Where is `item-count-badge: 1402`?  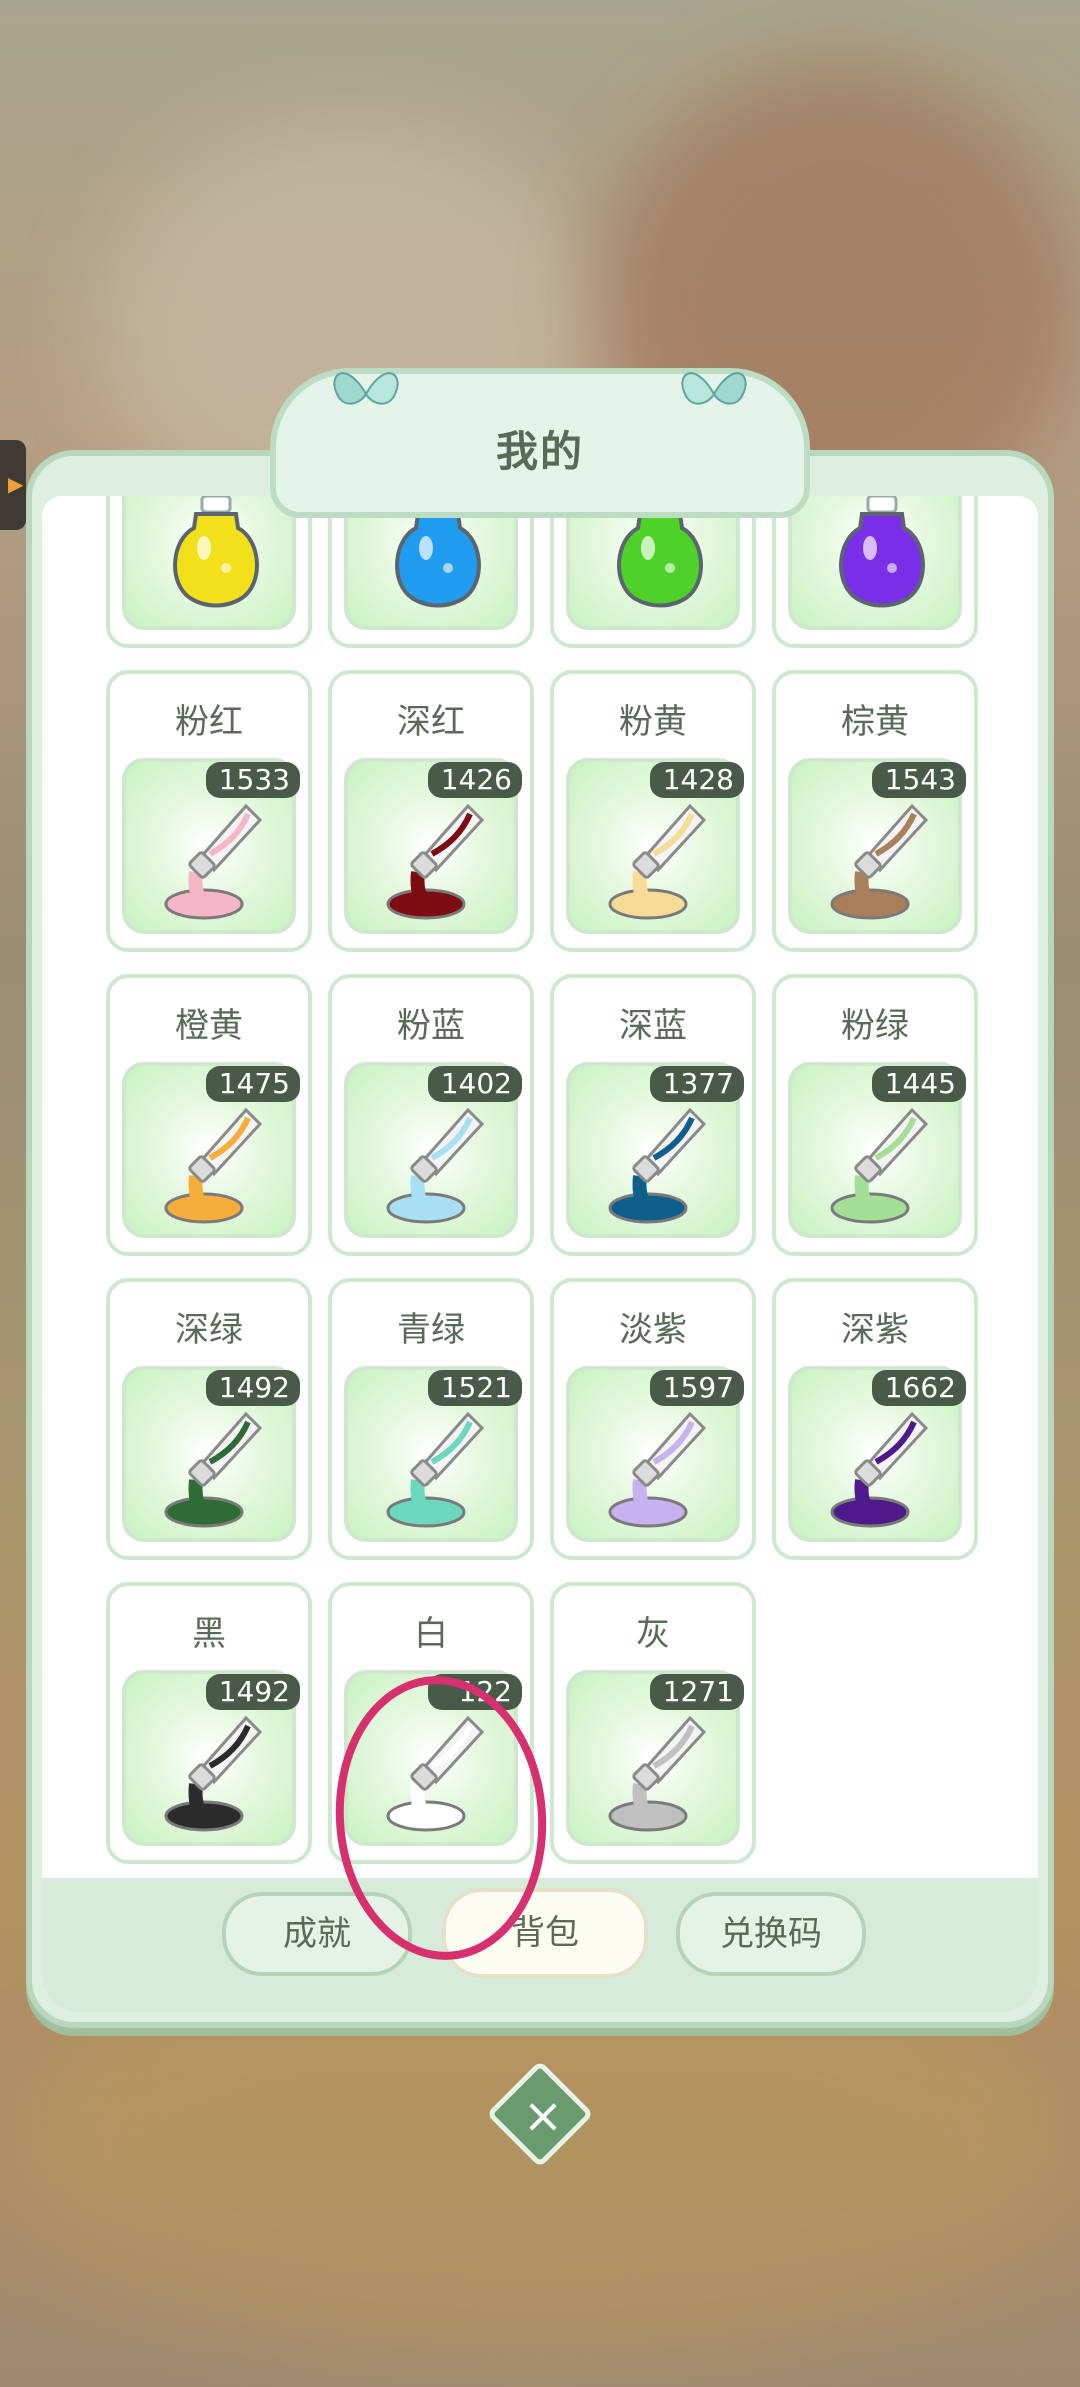
item-count-badge: 1402 is located at coordinates (475, 1084).